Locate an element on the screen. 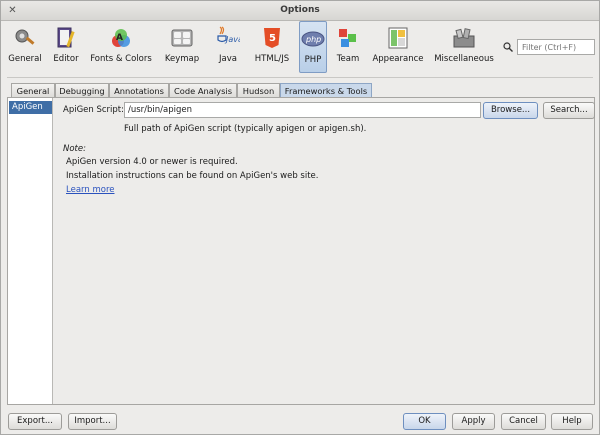 The width and height of the screenshot is (600, 435). help-button: Help is located at coordinates (572, 421).